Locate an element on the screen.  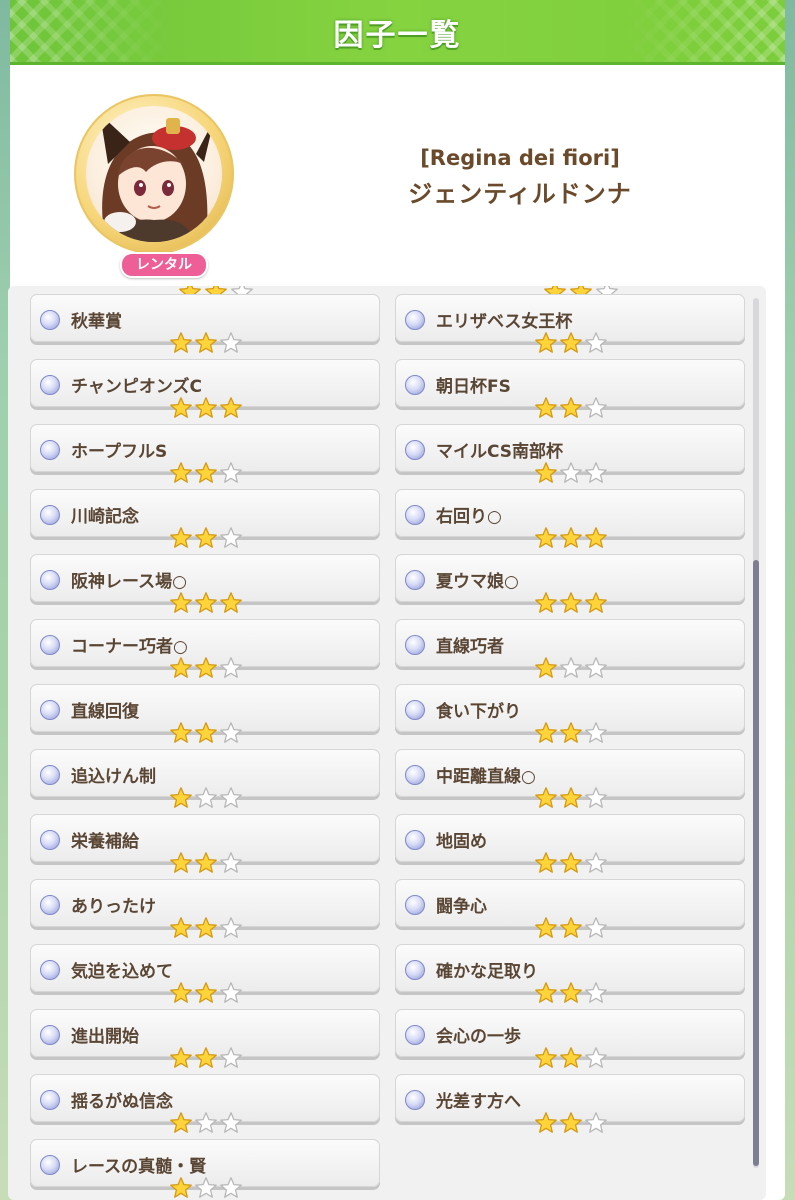
factor-item: 確かな足取り is located at coordinates (570, 973).